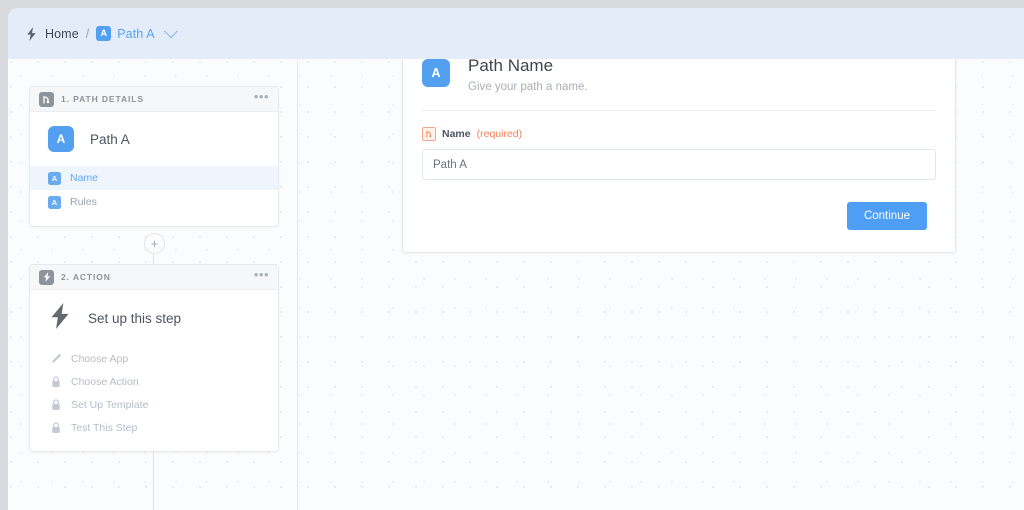  What do you see at coordinates (86, 277) in the screenshot?
I see `step-card-title: 2. ACTION` at bounding box center [86, 277].